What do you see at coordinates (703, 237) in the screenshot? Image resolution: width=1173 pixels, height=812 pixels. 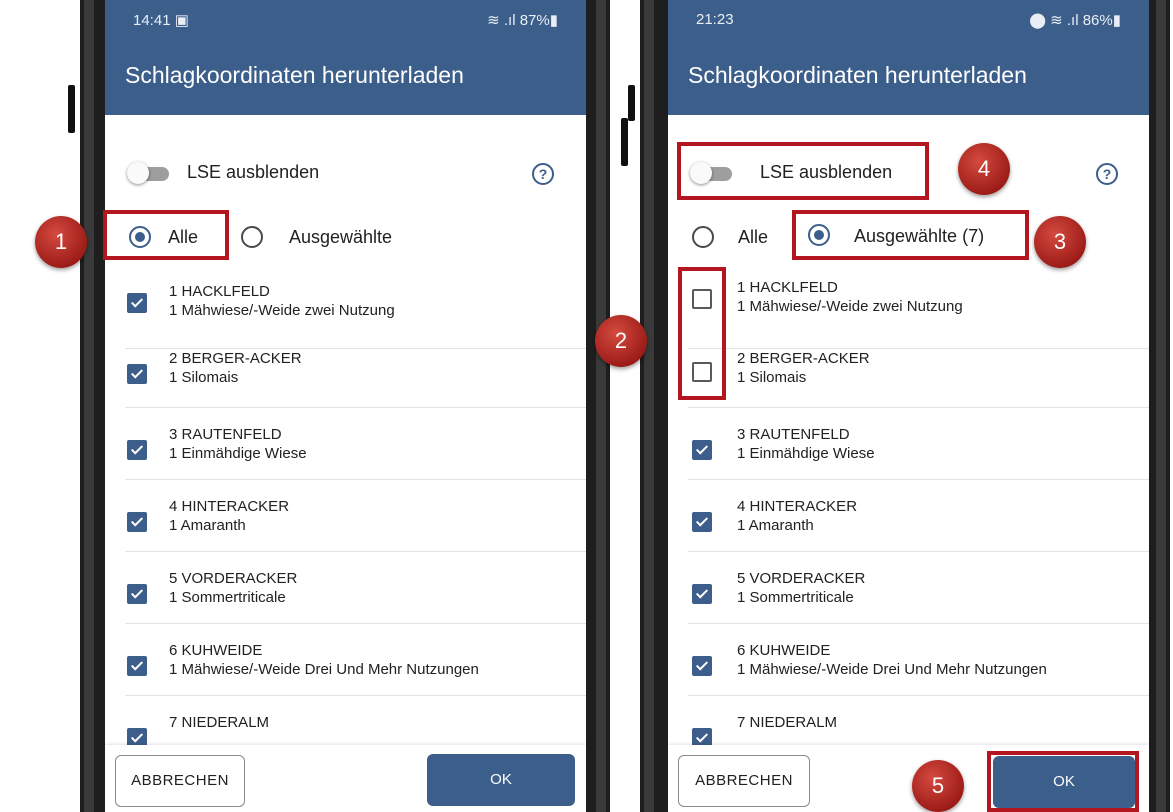 I see `radio-all` at bounding box center [703, 237].